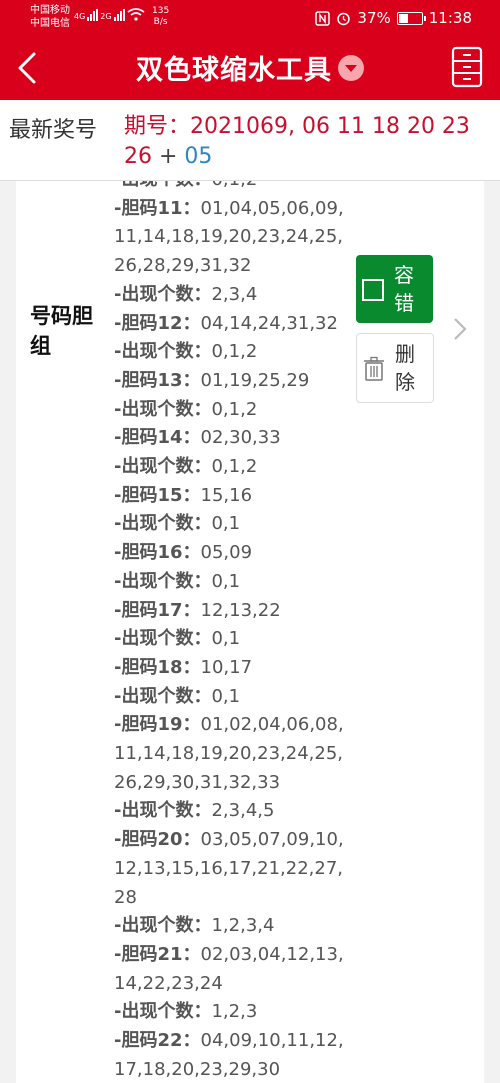 The height and width of the screenshot is (1083, 500). Describe the element at coordinates (157, 438) in the screenshot. I see `banker-line-key: -胆码14：` at that location.